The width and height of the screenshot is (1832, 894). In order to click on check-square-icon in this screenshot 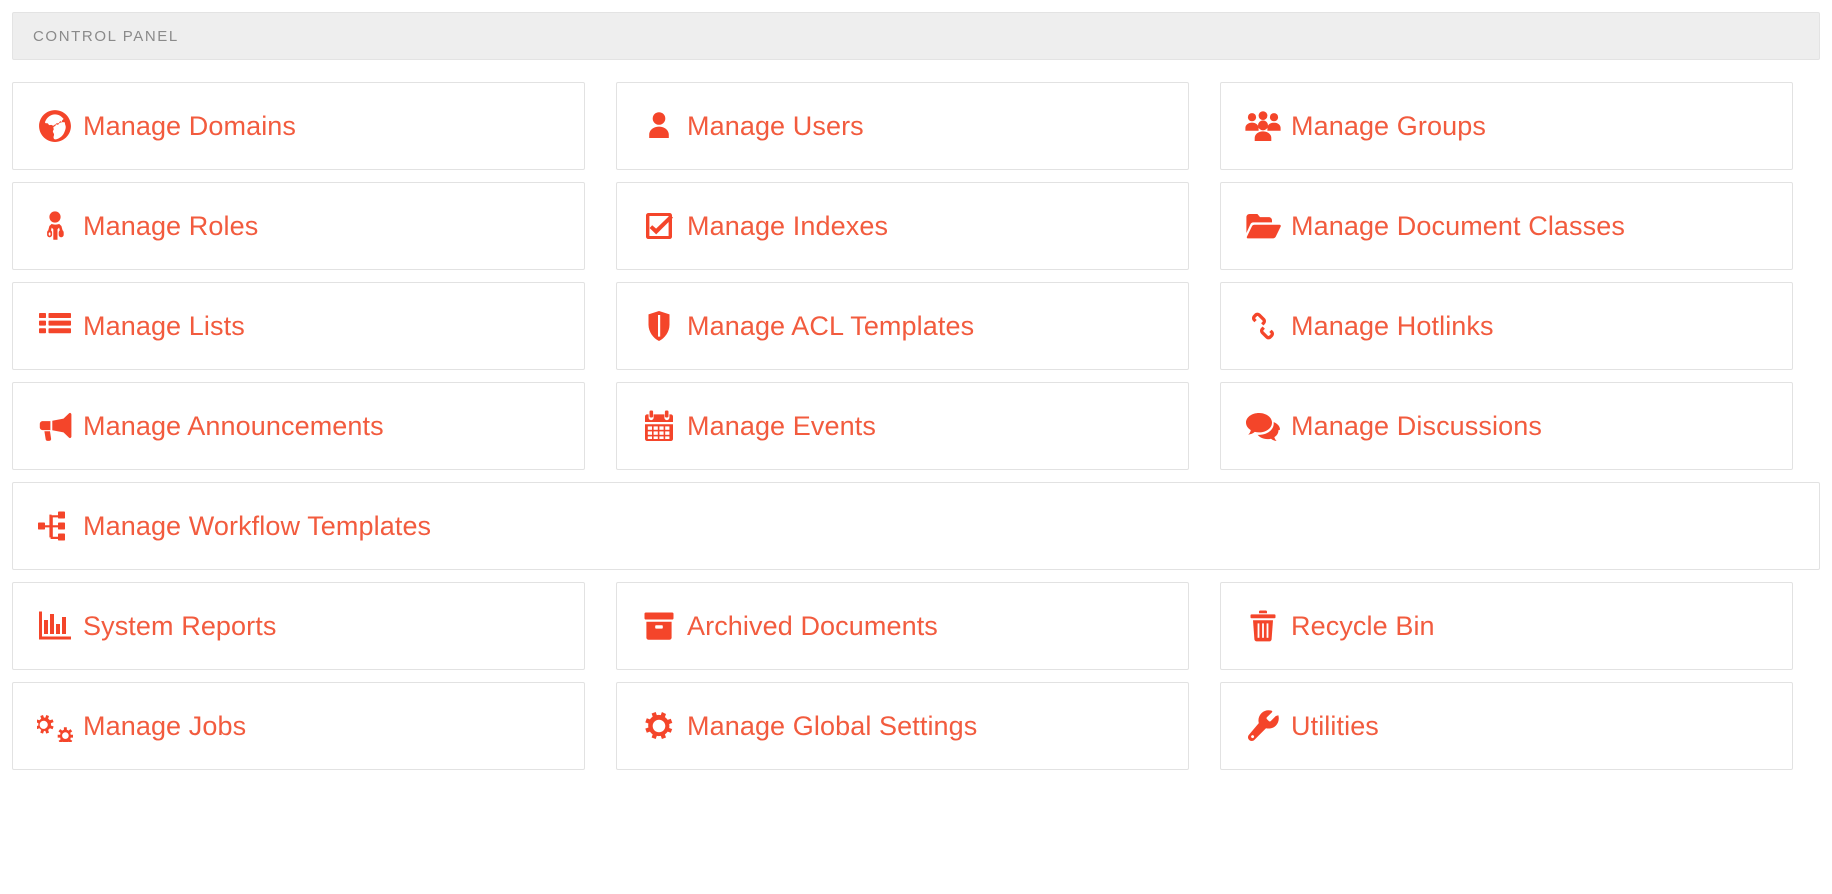, I will do `click(659, 226)`.